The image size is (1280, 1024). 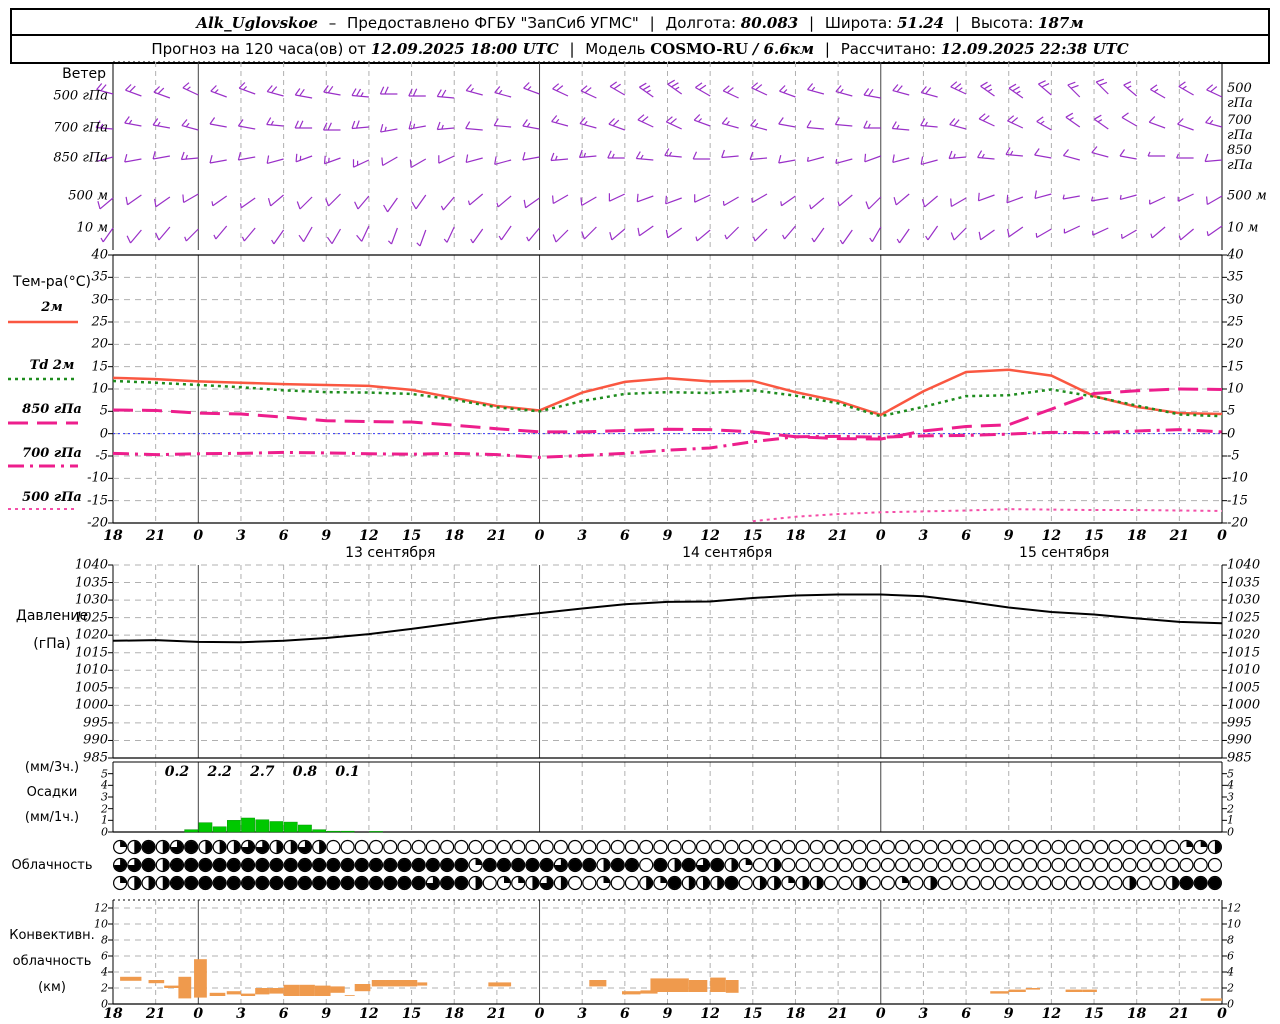 I want to click on cloudiness-label: Облачность, so click(x=52, y=865).